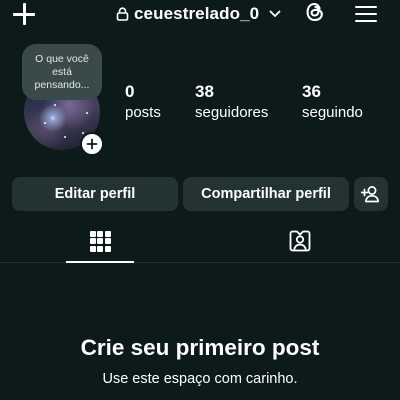  Describe the element at coordinates (367, 14) in the screenshot. I see `hamburger-menu-icon` at that location.